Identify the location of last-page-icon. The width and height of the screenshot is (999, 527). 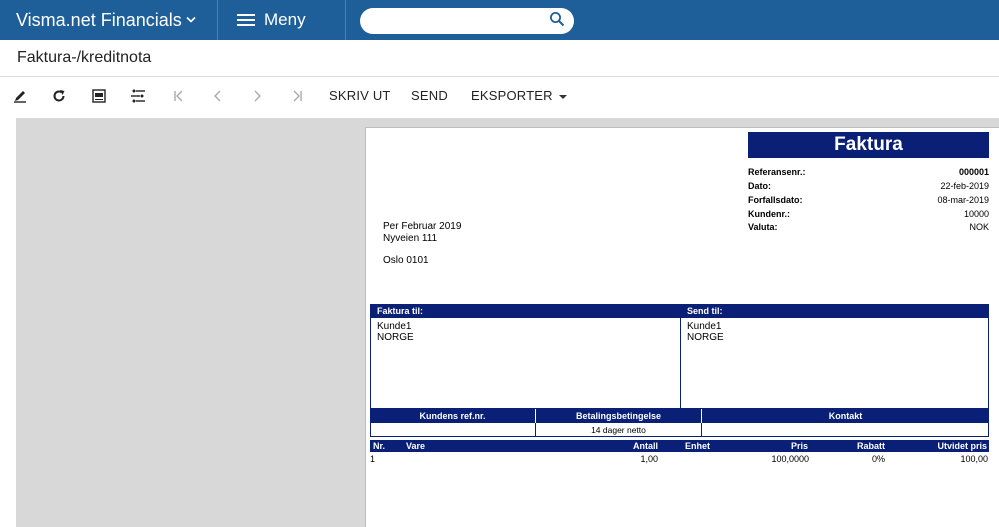
(297, 96).